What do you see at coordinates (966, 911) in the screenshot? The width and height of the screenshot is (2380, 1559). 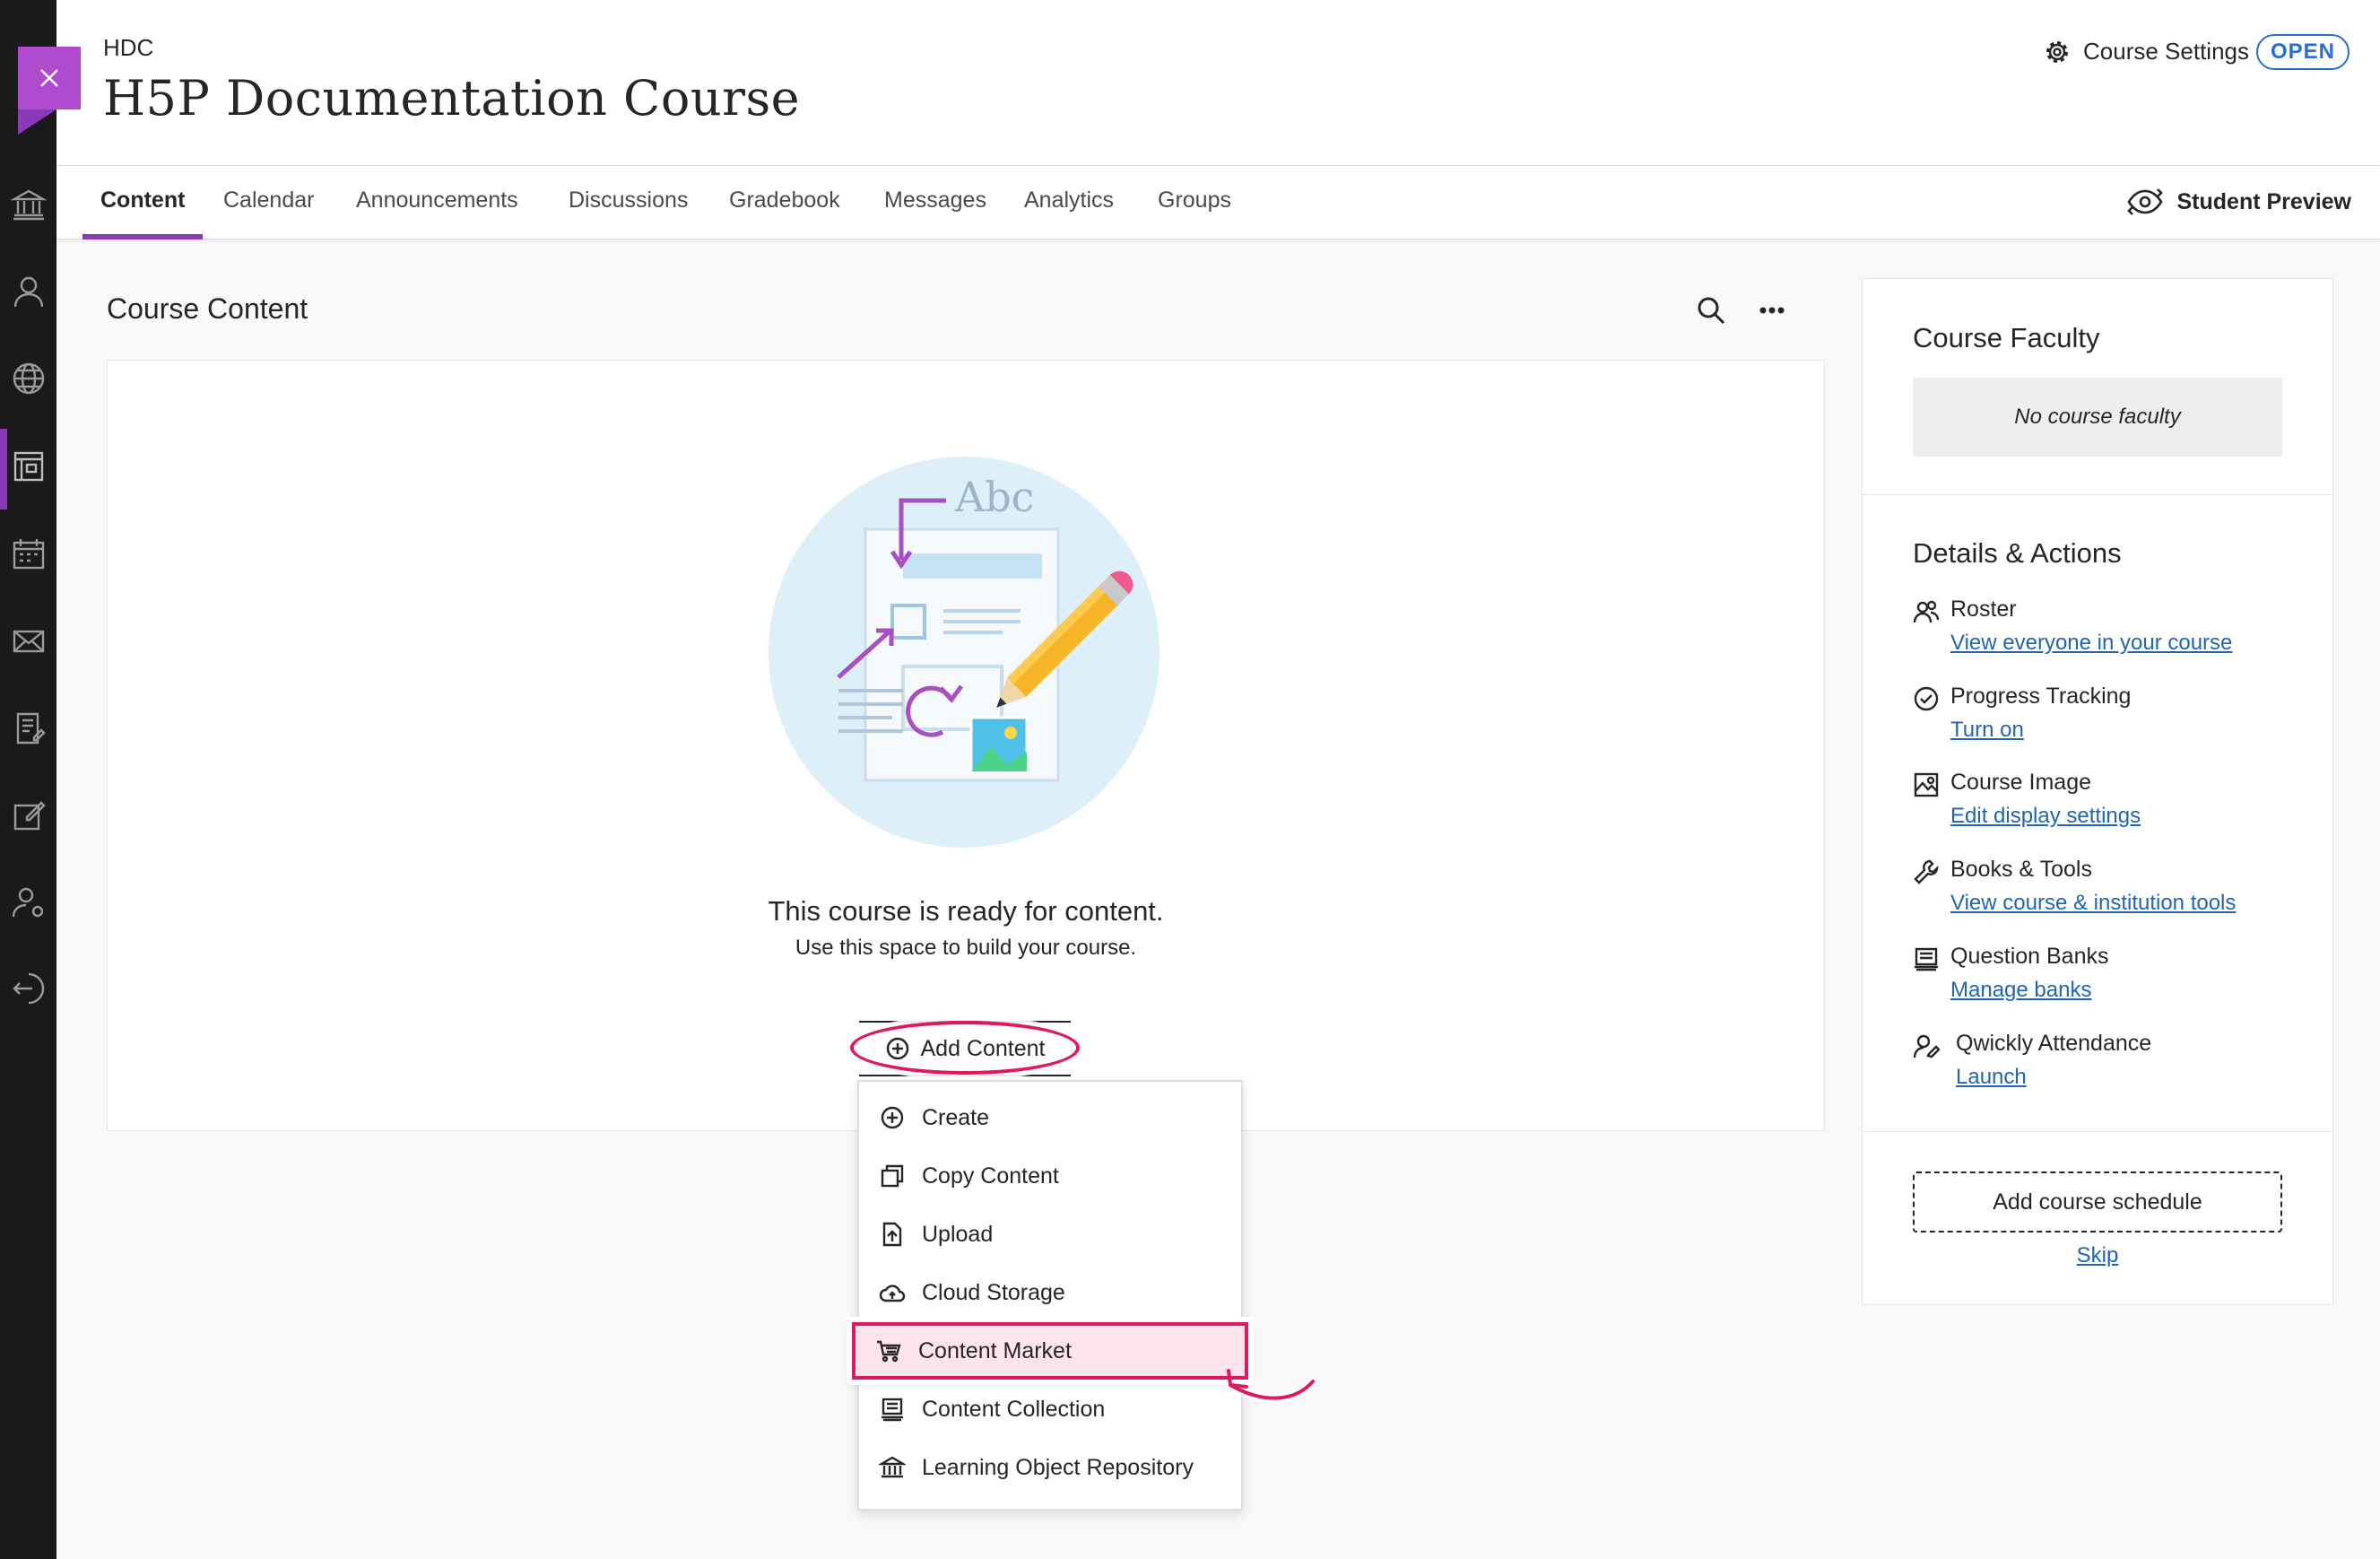 I see `empty-state-title: This course is ready for content.` at bounding box center [966, 911].